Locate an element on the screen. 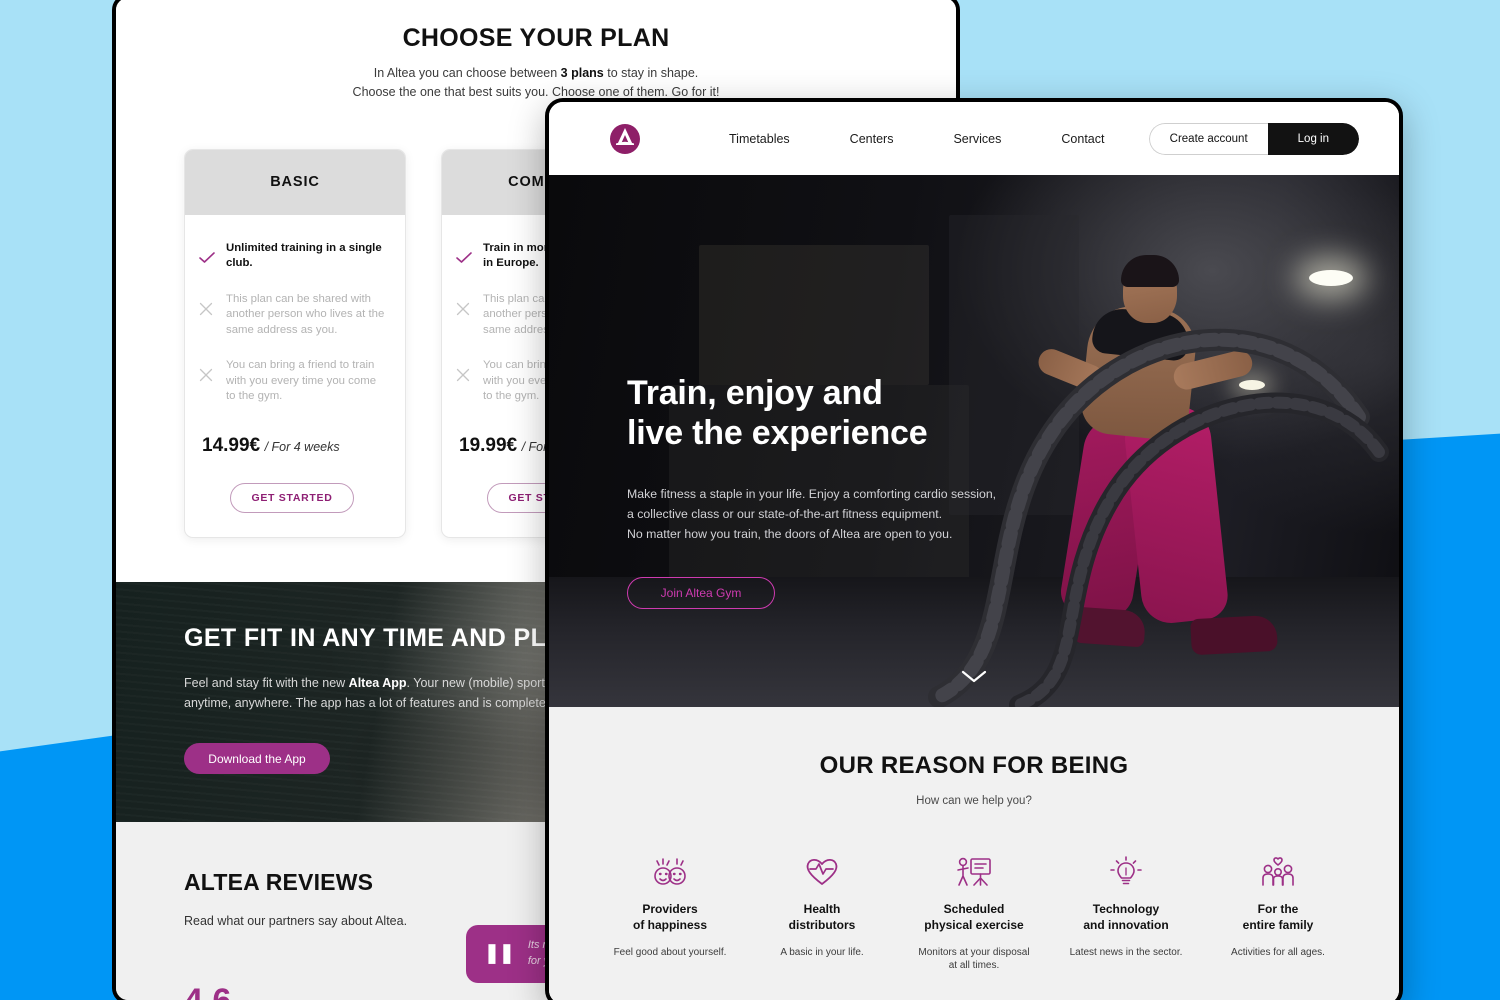 The width and height of the screenshot is (1500, 1000). nav-link-services: Services is located at coordinates (977, 139).